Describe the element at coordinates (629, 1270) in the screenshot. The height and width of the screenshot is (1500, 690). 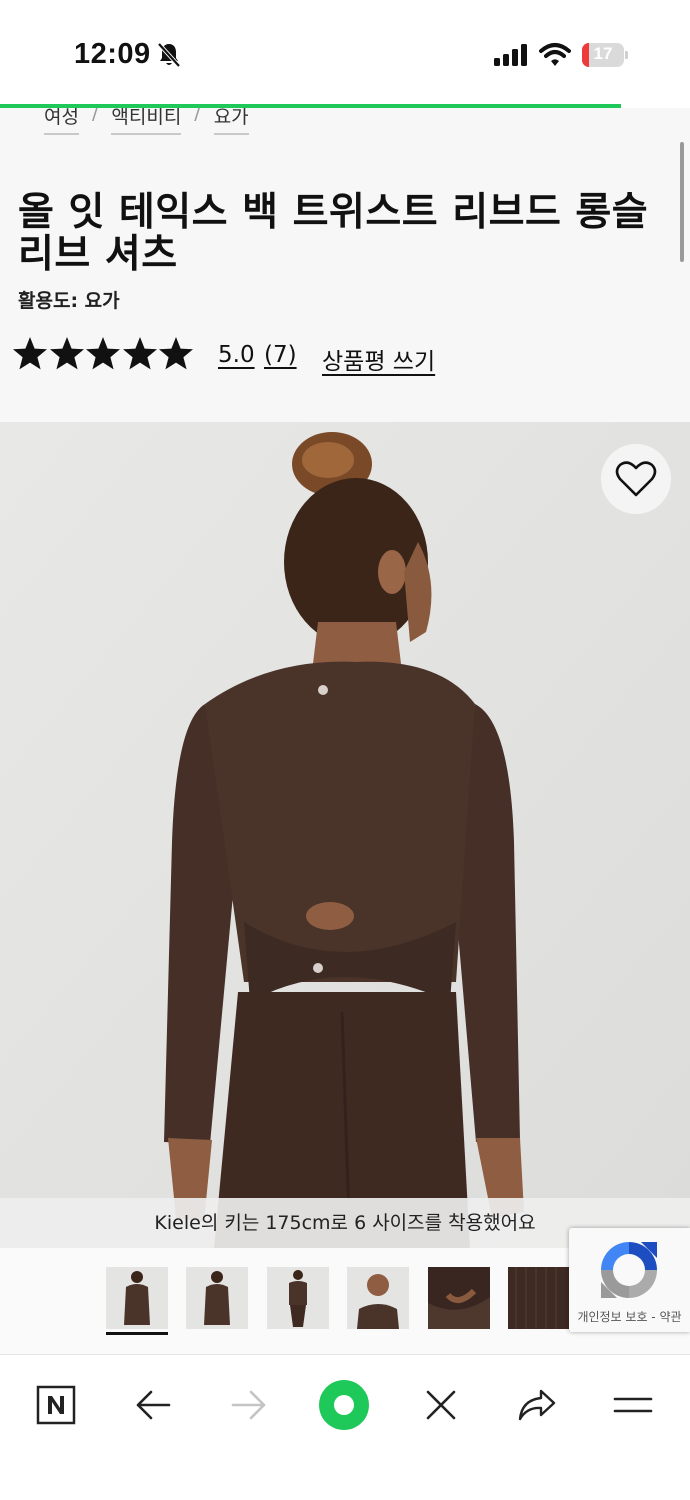
I see `recaptcha-icon` at that location.